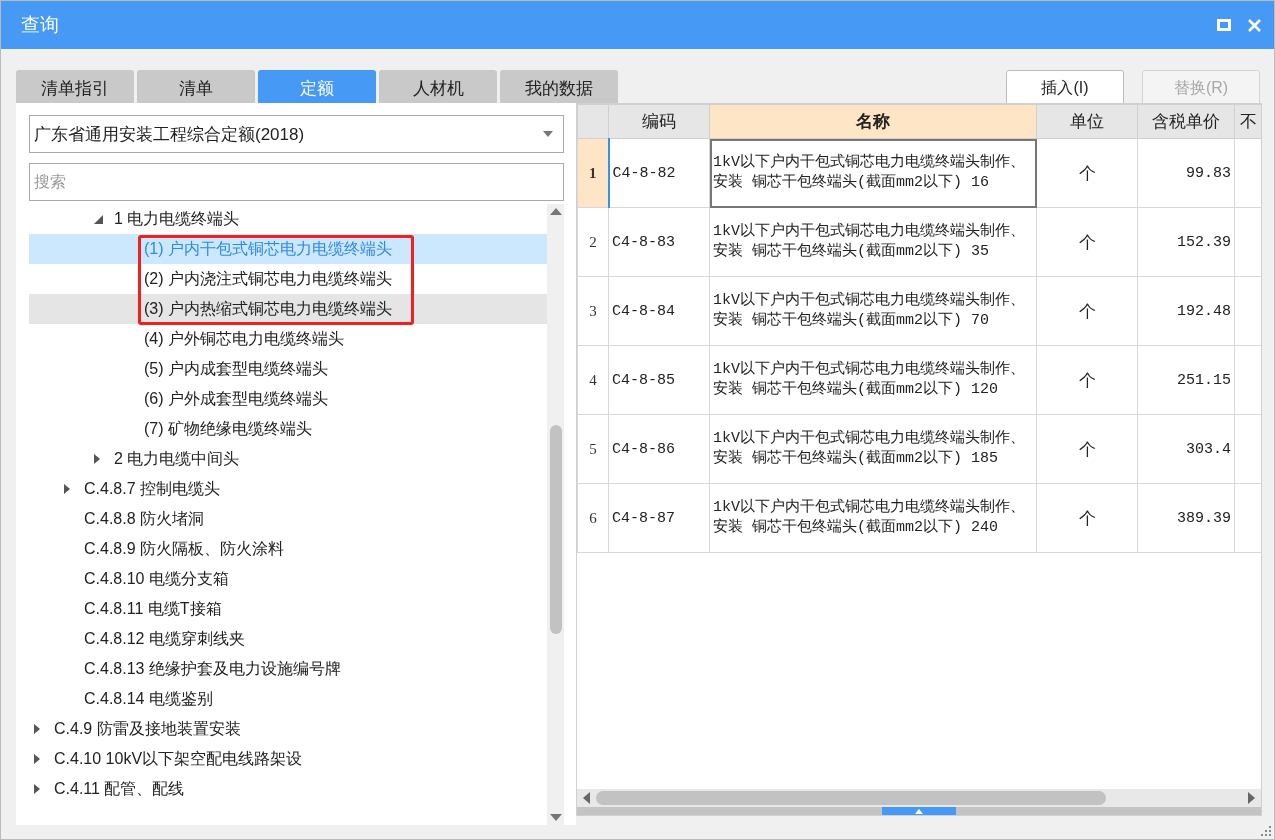 The height and width of the screenshot is (840, 1275). Describe the element at coordinates (288, 519) in the screenshot. I see `tree-item: C.4.8.8 防火堵洞` at that location.